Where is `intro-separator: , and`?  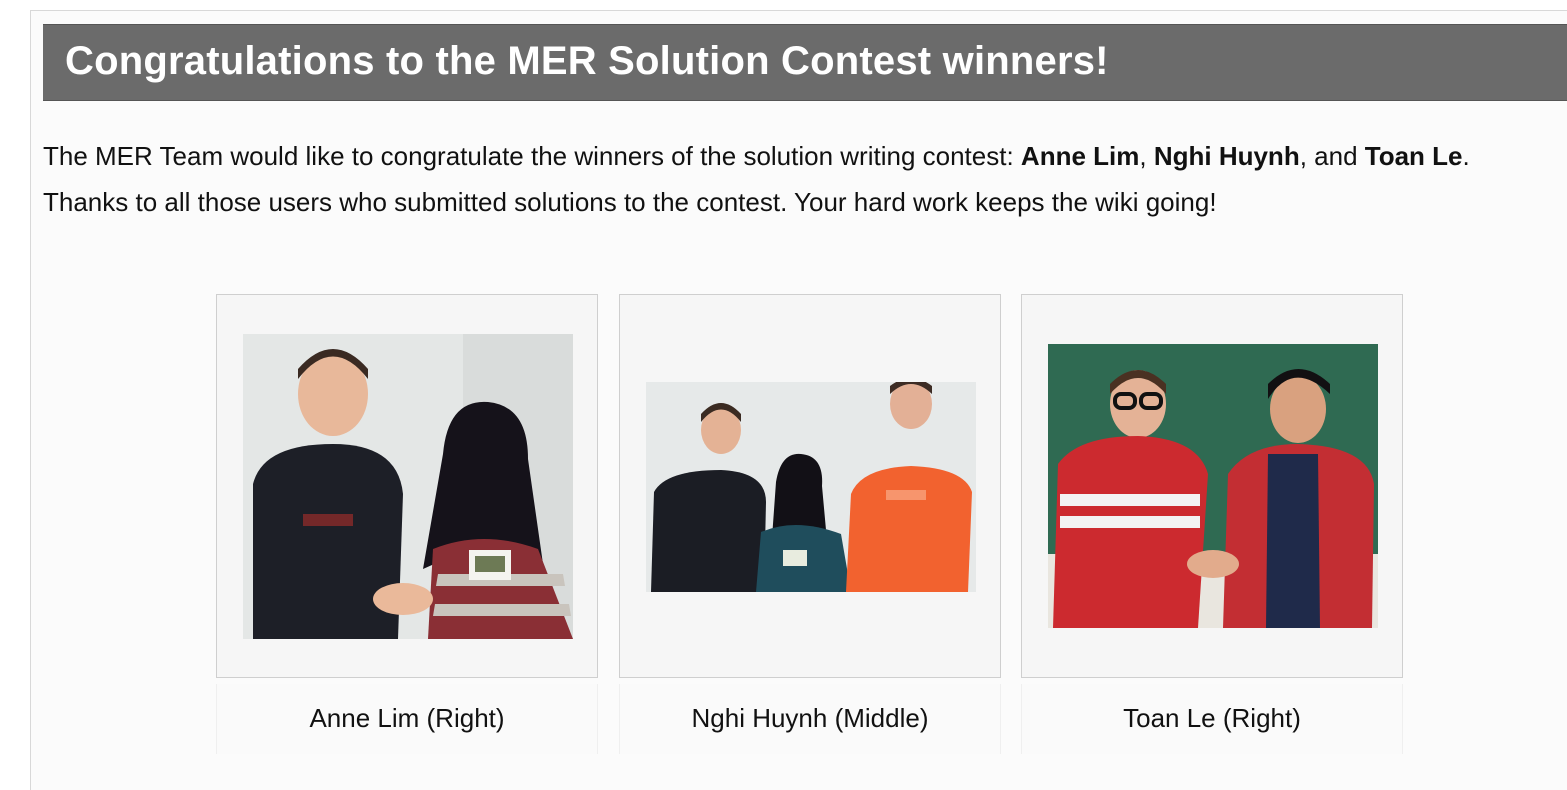
intro-separator: , and is located at coordinates (1332, 156).